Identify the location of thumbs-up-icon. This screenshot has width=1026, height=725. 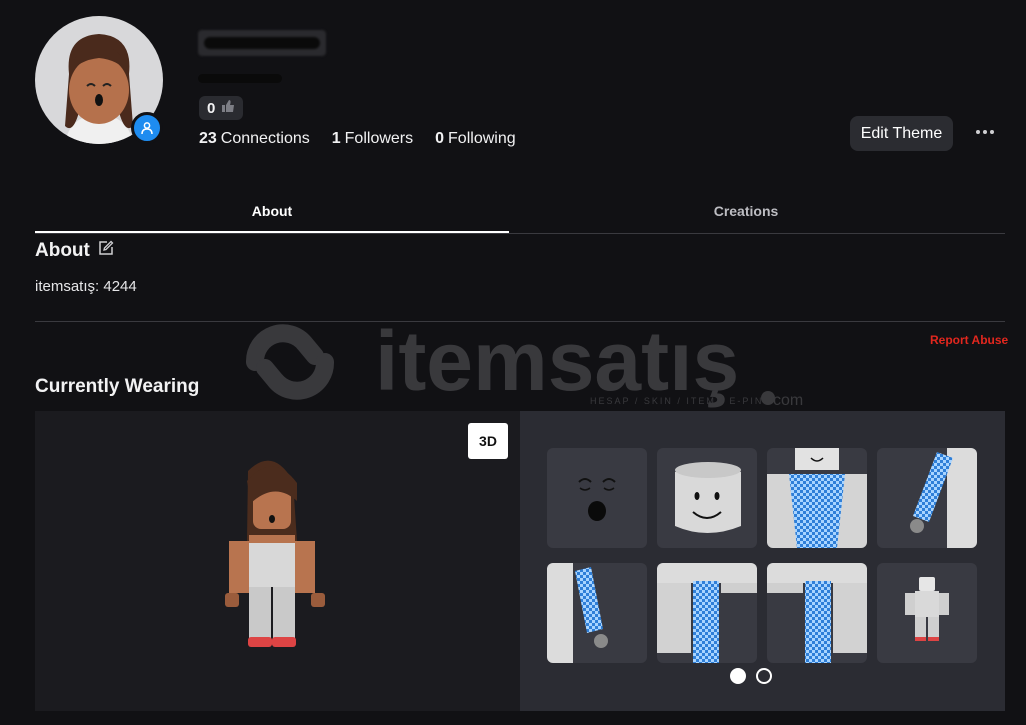
(228, 108).